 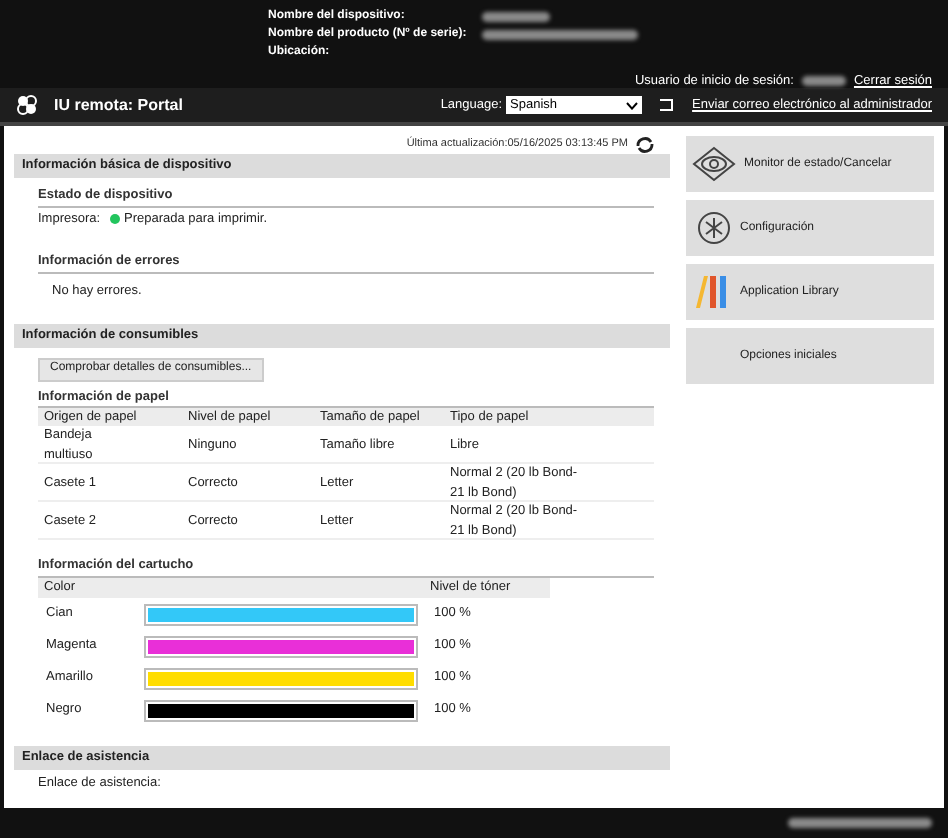 I want to click on portal-title: IU remota: Portal, so click(x=118, y=105).